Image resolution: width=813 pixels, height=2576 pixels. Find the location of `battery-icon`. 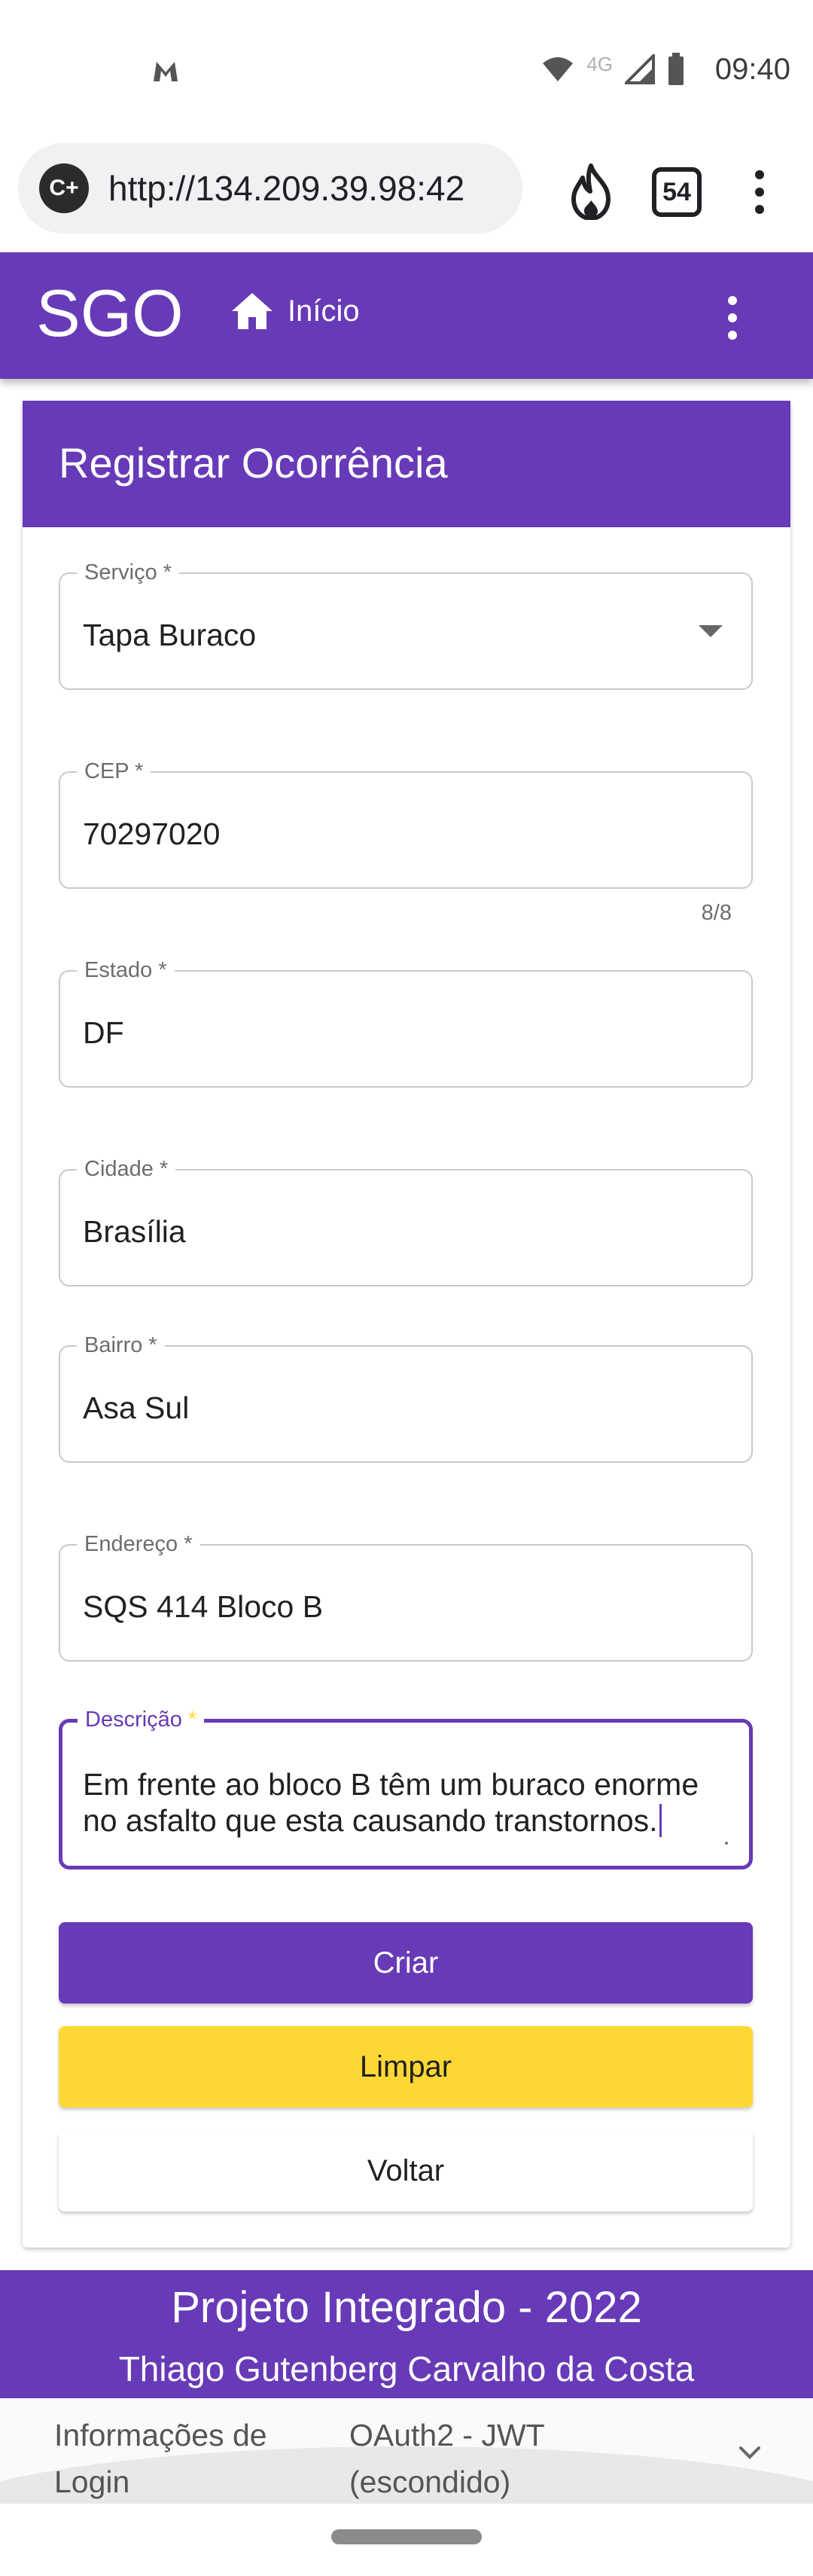

battery-icon is located at coordinates (676, 69).